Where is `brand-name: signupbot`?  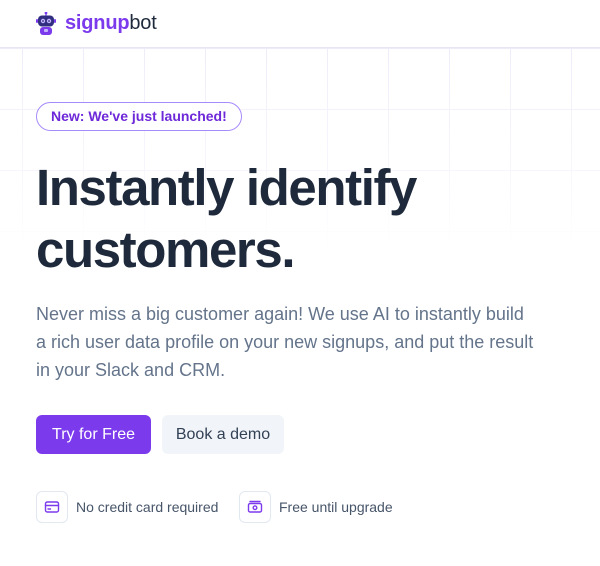
brand-name: signupbot is located at coordinates (111, 23).